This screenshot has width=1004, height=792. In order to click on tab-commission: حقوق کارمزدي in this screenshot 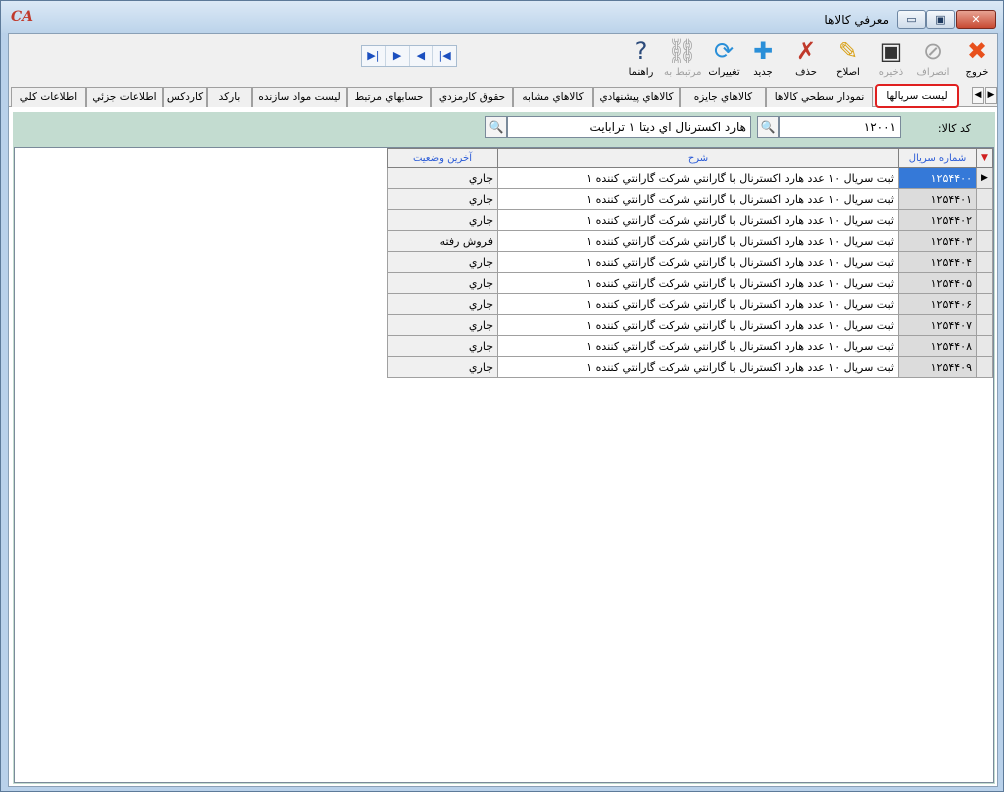, I will do `click(472, 97)`.